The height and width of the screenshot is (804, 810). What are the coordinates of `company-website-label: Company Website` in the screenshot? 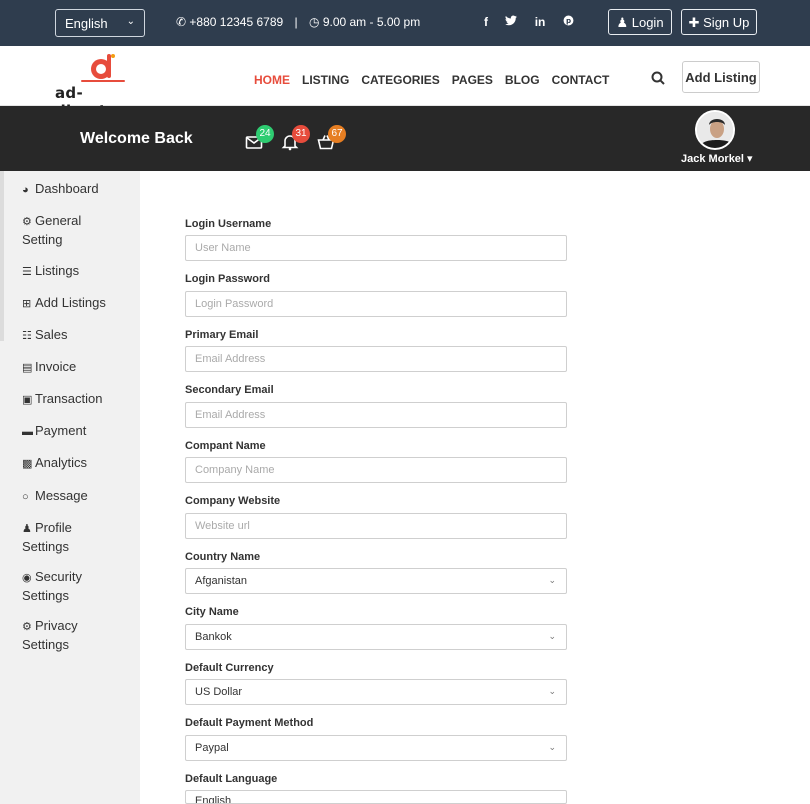 It's located at (233, 501).